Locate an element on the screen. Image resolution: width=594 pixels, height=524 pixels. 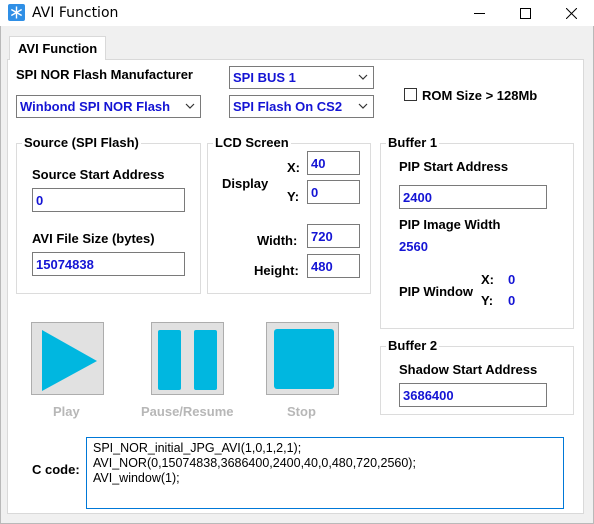
pause-resume-button is located at coordinates (187, 358).